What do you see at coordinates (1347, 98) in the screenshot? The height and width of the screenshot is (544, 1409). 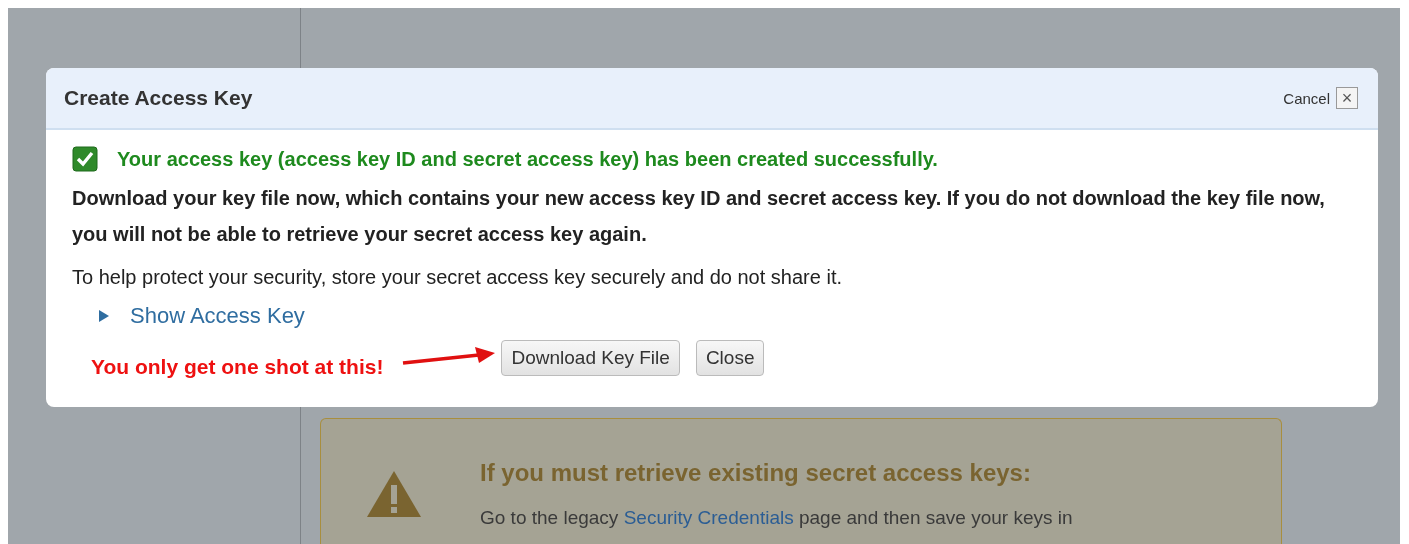 I see `close-button: ×` at bounding box center [1347, 98].